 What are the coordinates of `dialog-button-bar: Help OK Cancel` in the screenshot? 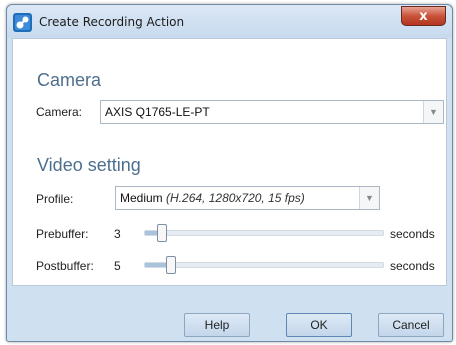 It's located at (230, 315).